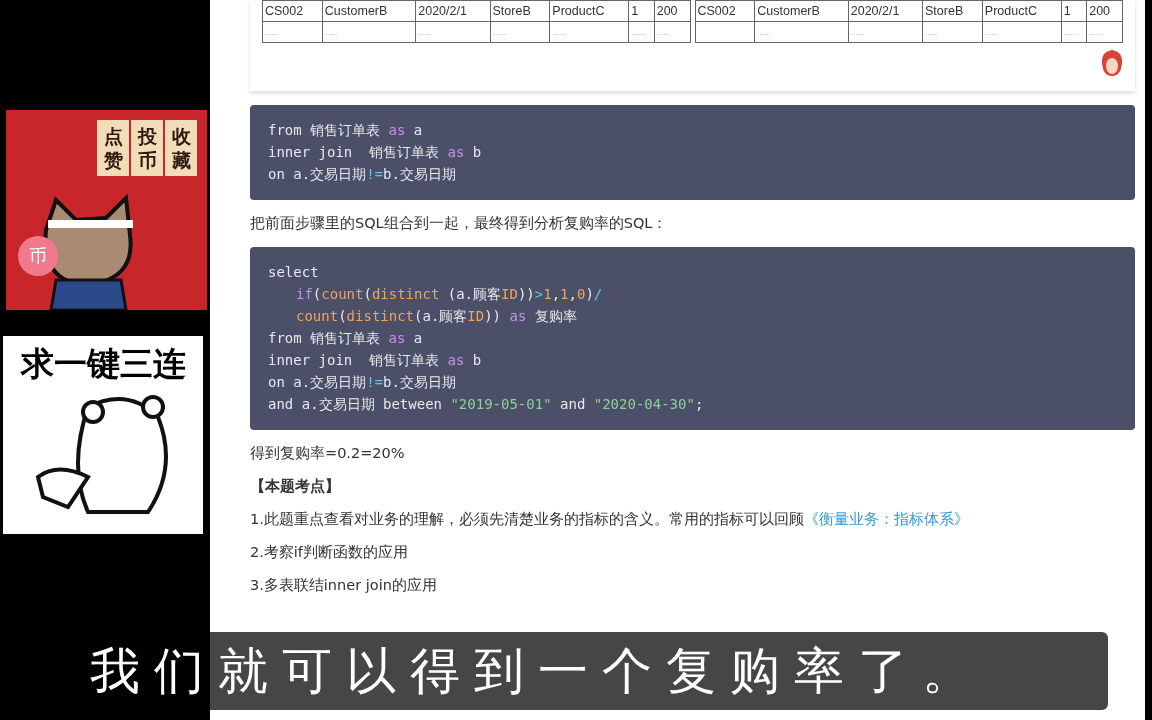 The height and width of the screenshot is (720, 1152). What do you see at coordinates (38, 256) in the screenshot?
I see `coin-icon: 币` at bounding box center [38, 256].